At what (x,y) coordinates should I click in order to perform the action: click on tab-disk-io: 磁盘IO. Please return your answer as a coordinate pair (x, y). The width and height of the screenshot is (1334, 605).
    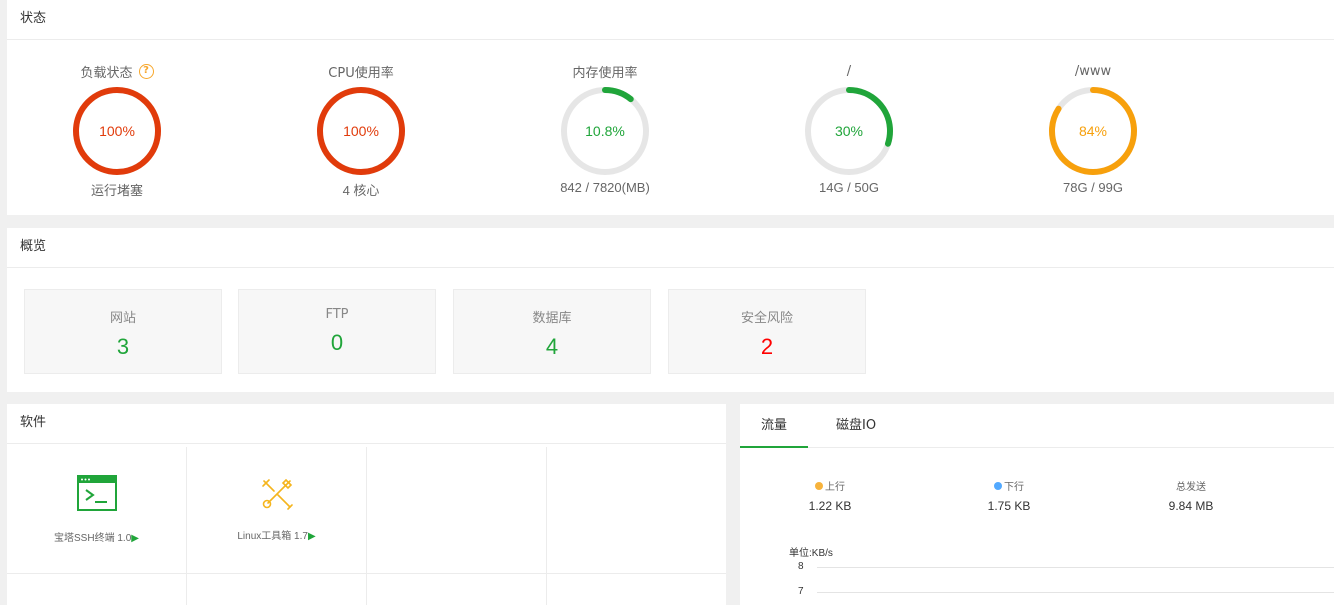
    Looking at the image, I should click on (856, 426).